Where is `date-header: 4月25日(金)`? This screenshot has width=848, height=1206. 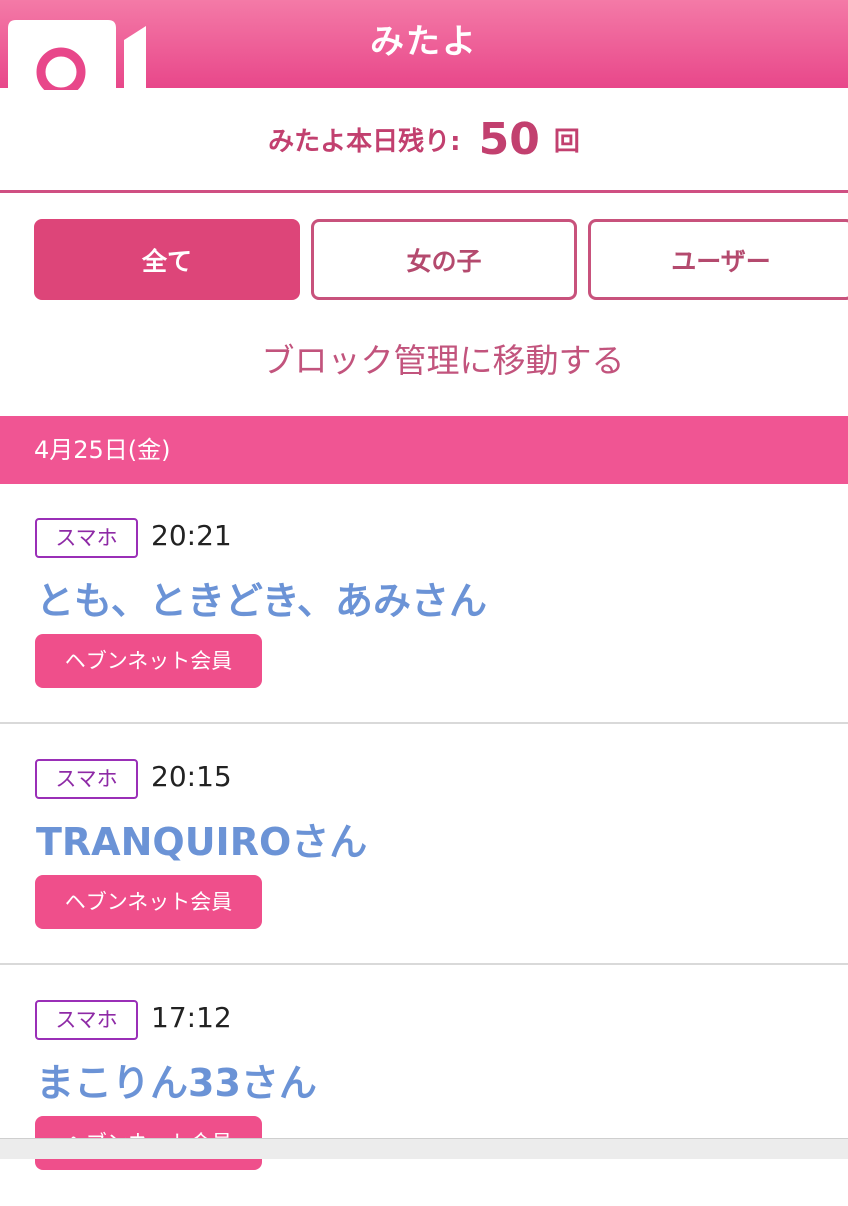 date-header: 4月25日(金) is located at coordinates (424, 450).